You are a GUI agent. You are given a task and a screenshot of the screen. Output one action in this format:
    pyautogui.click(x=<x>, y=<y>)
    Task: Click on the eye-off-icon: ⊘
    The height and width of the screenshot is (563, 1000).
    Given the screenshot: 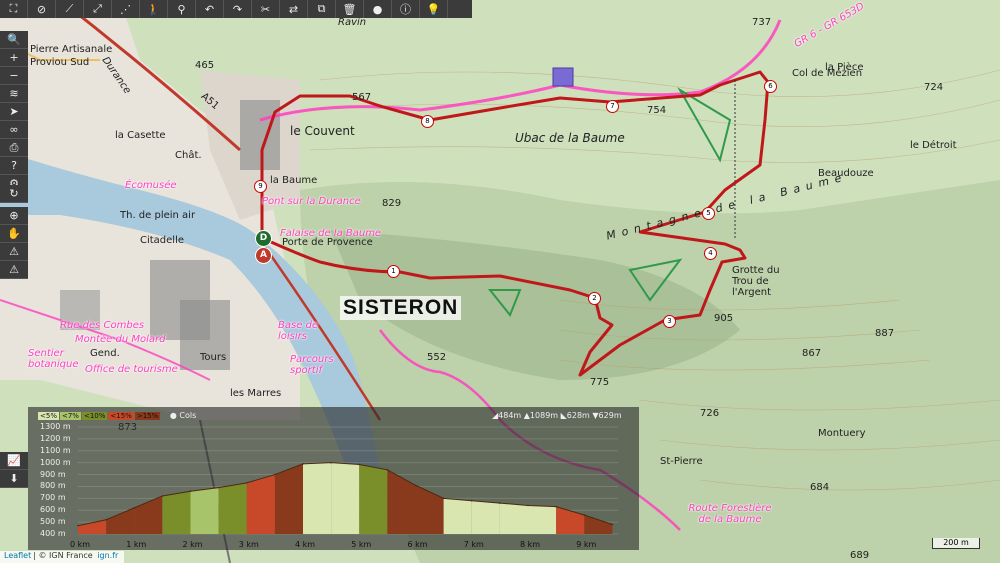 What is the action you would take?
    pyautogui.click(x=42, y=9)
    